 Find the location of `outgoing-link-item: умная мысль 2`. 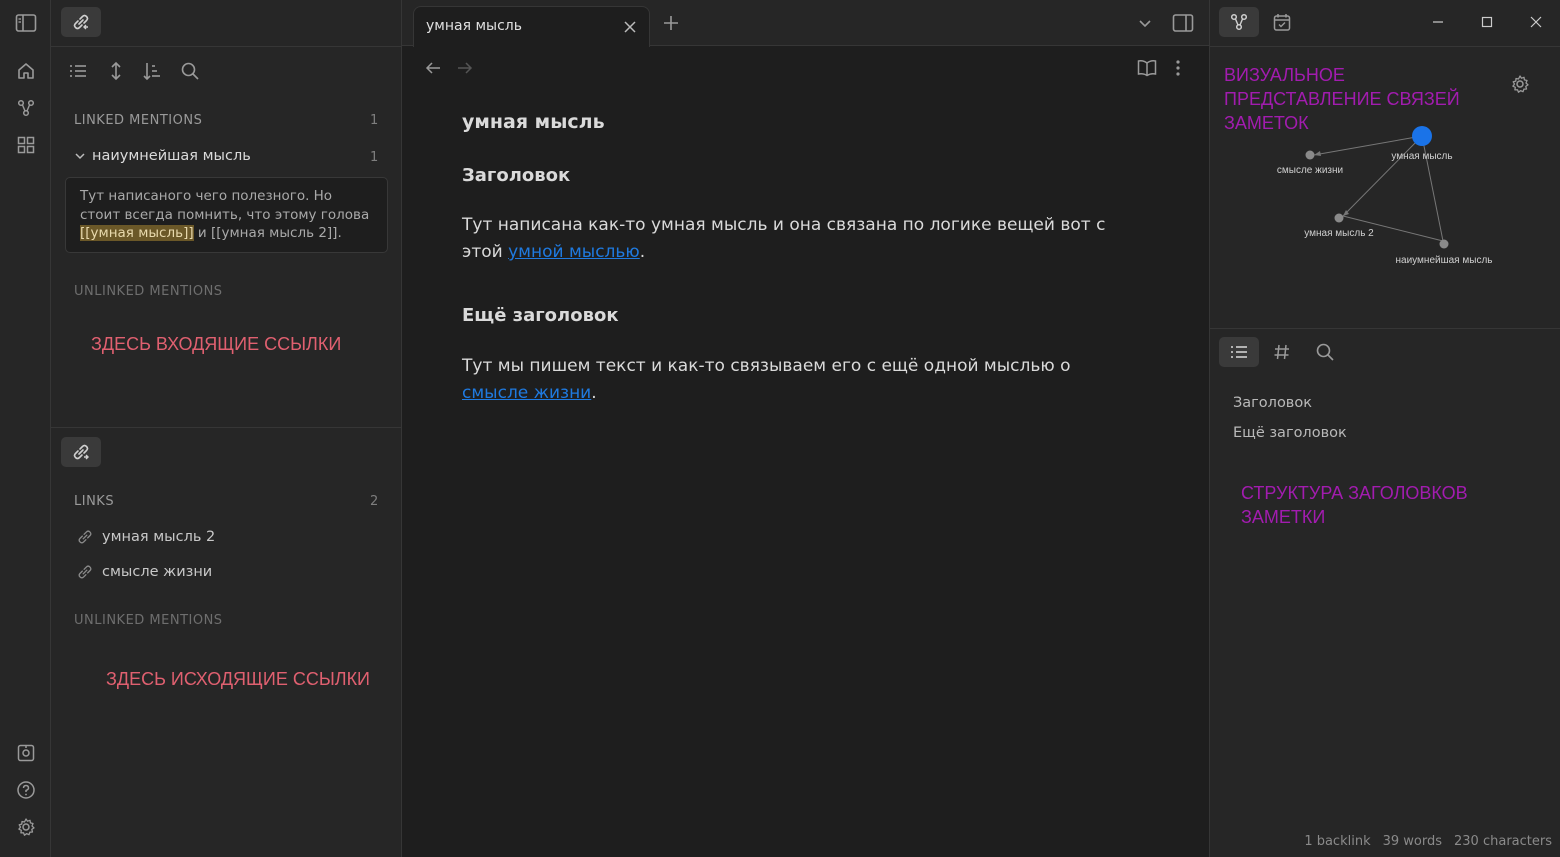

outgoing-link-item: умная мысль 2 is located at coordinates (145, 537).